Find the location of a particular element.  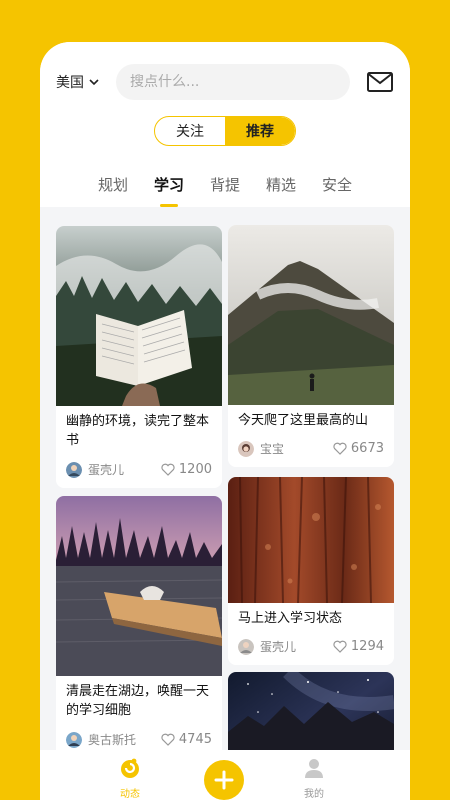

nav-feed-label: 动态 is located at coordinates (130, 794).